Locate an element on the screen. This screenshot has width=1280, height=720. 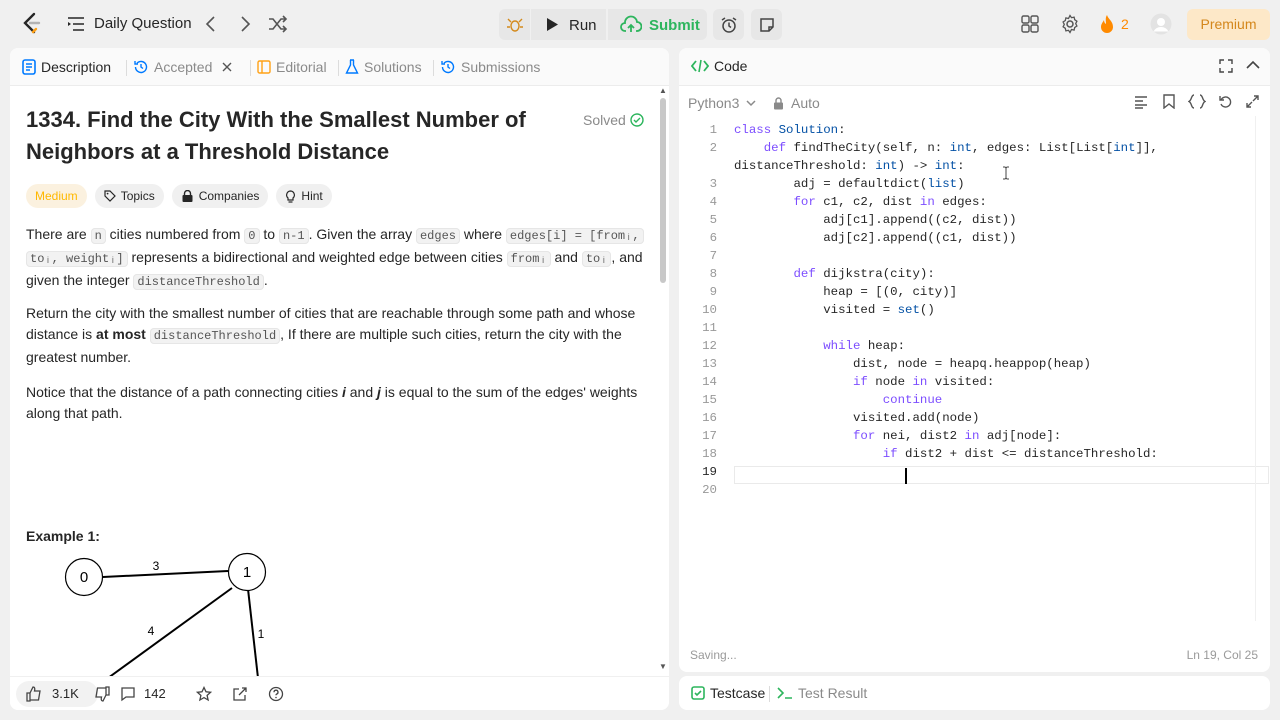
tab-solutions: Solutions is located at coordinates (383, 67).